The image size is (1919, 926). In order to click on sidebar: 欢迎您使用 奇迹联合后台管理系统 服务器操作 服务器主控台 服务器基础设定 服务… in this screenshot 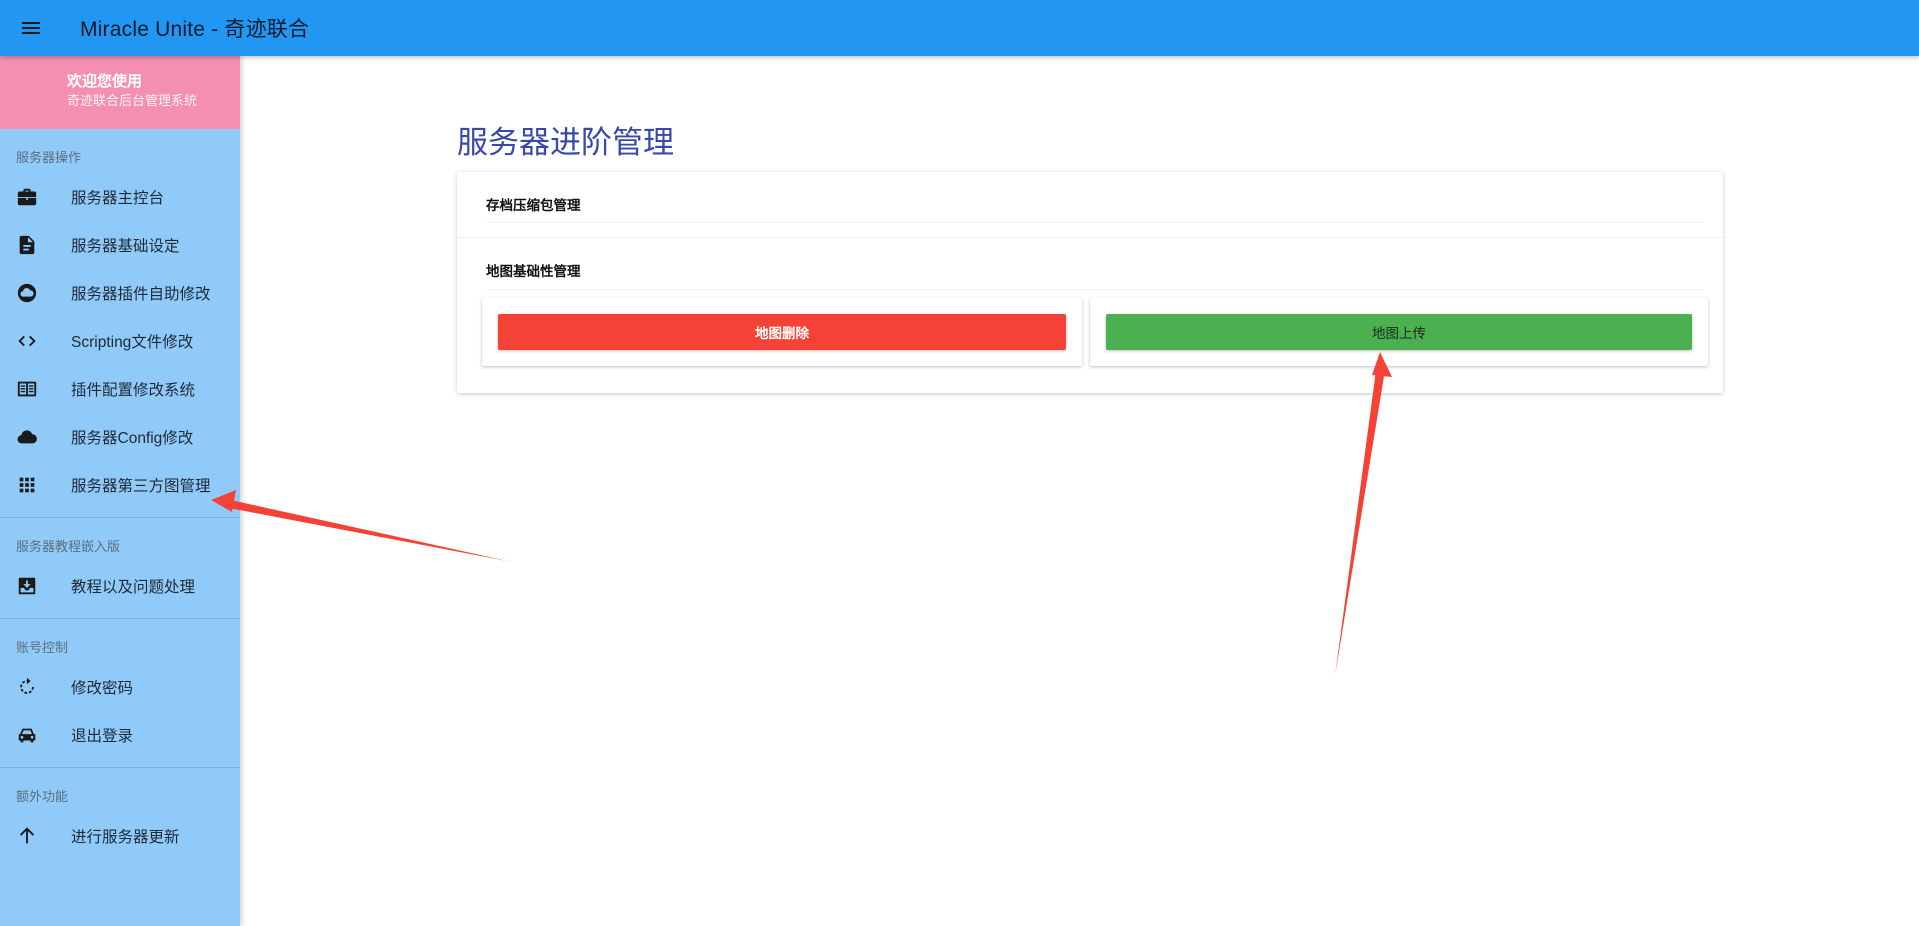, I will do `click(120, 491)`.